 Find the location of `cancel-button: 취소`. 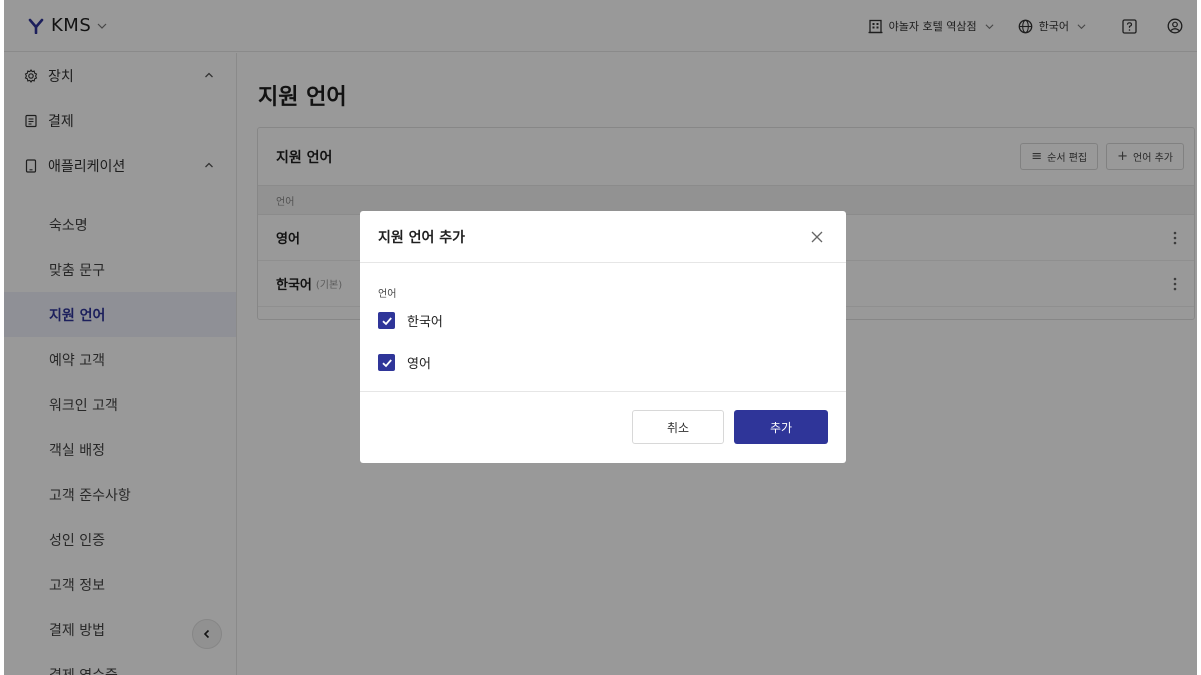

cancel-button: 취소 is located at coordinates (678, 427).